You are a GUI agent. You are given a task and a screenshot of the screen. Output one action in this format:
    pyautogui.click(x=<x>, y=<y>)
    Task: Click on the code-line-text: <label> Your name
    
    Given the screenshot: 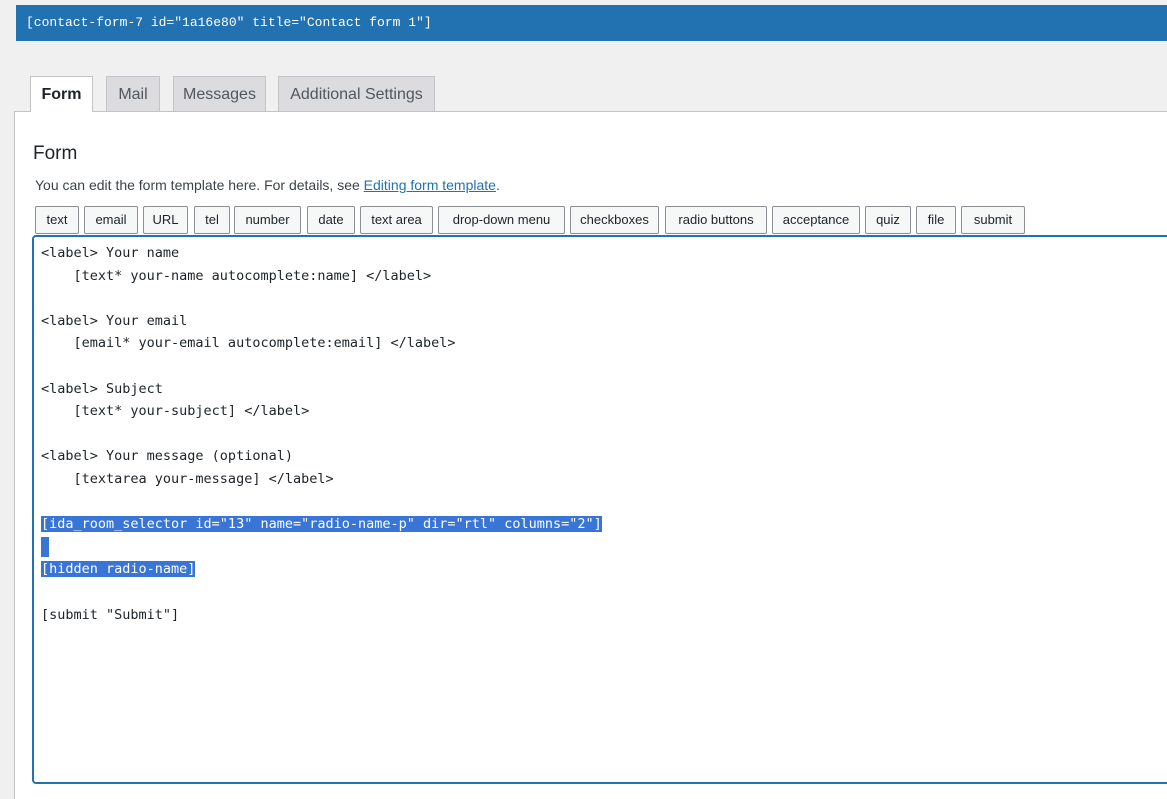 What is the action you would take?
    pyautogui.click(x=110, y=253)
    